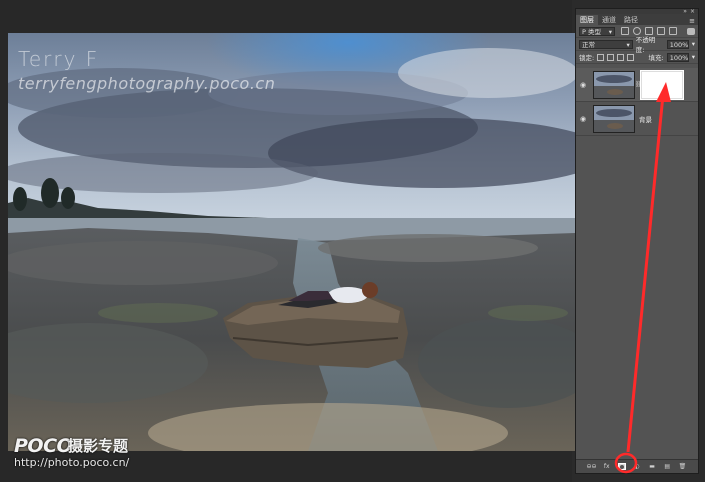  I want to click on site-logo-brand: POCO, so click(43, 446).